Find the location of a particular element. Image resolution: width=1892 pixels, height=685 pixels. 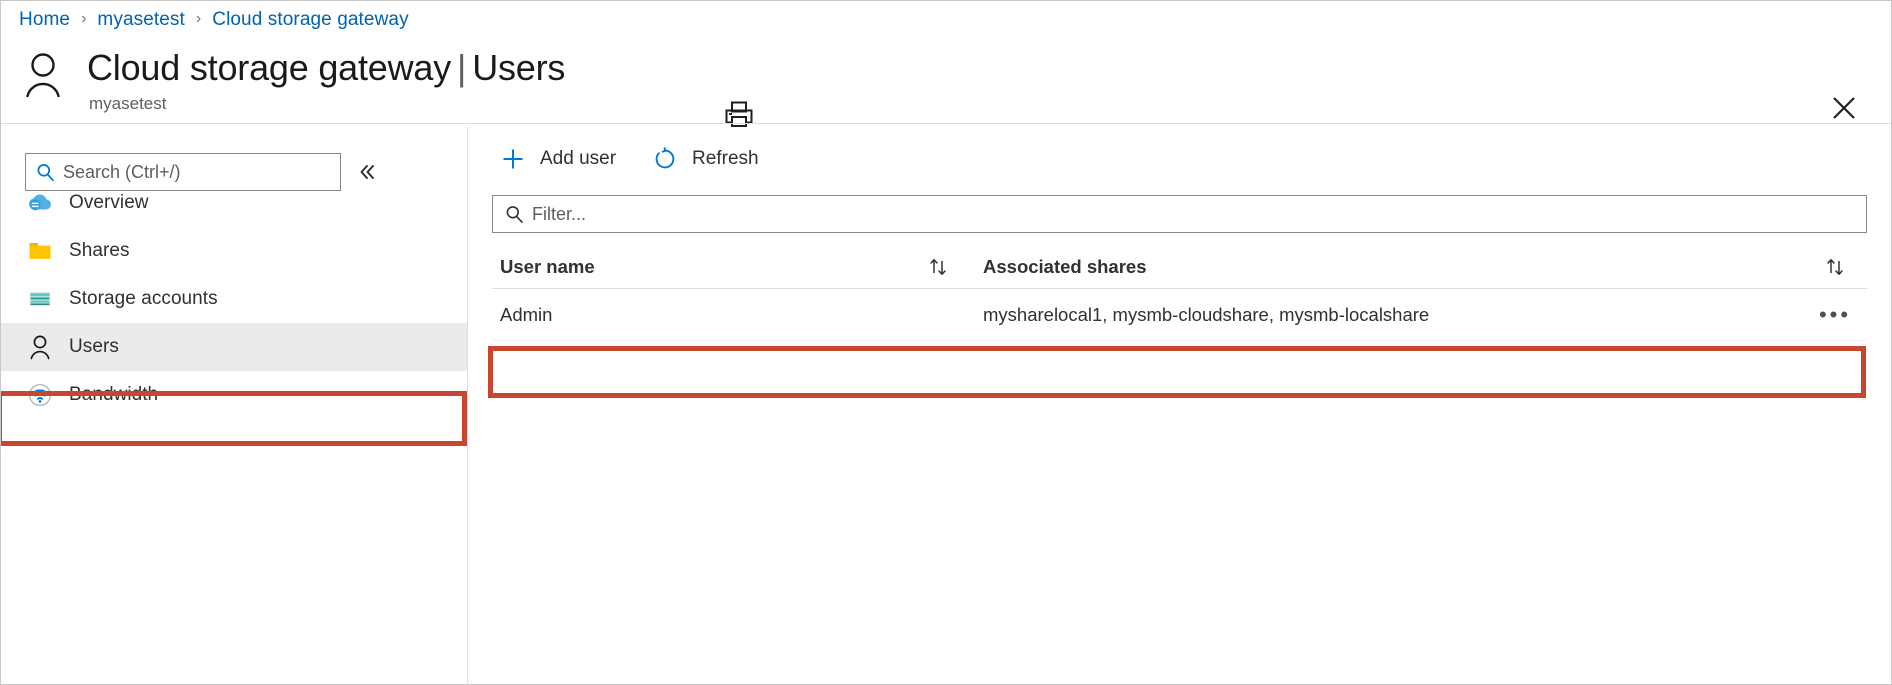

column-header-associated-shares: Associated shares is located at coordinates (1385, 267).